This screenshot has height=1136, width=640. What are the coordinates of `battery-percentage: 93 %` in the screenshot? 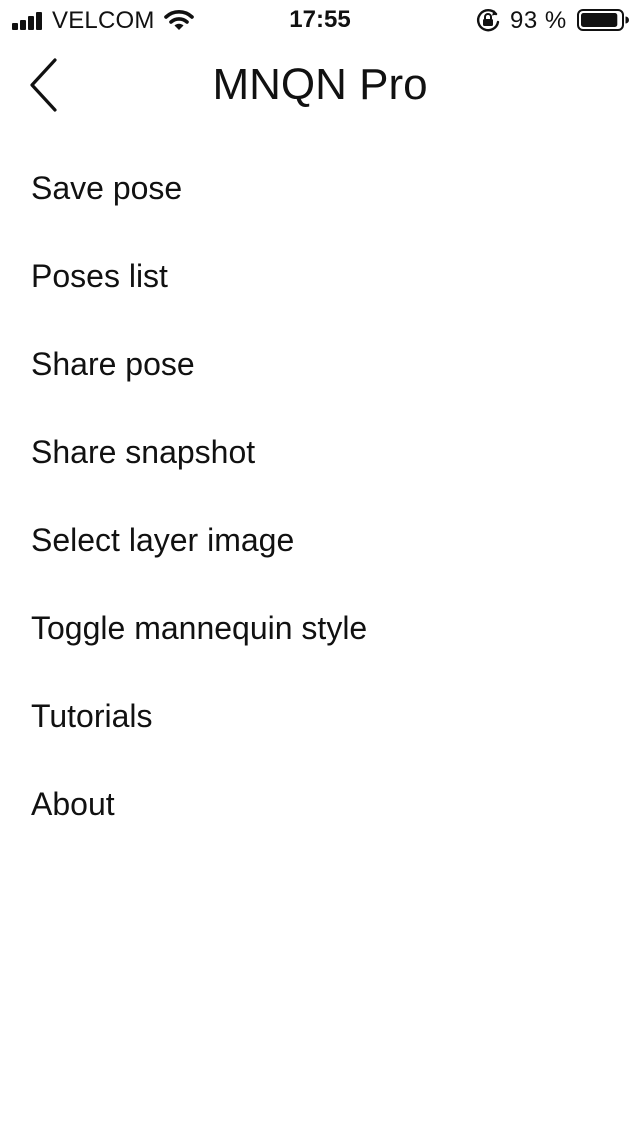 It's located at (538, 20).